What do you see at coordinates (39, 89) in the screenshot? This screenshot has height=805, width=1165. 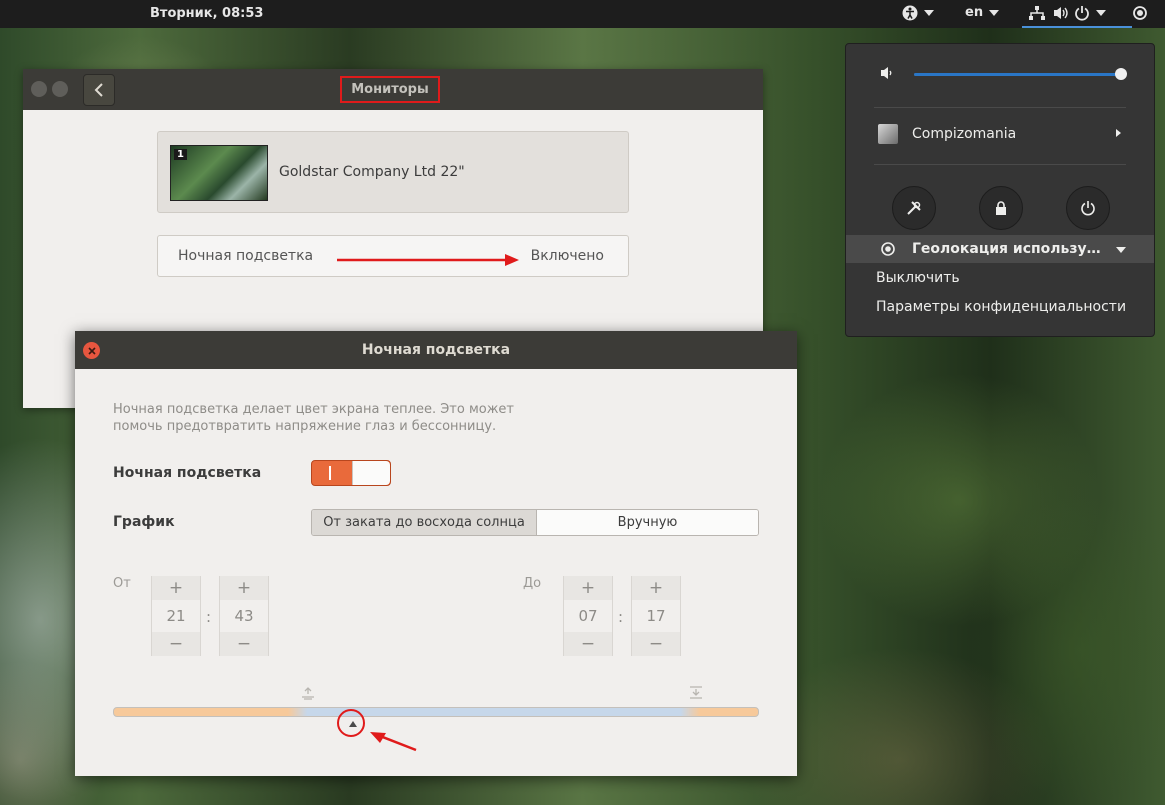 I see `window-close-button` at bounding box center [39, 89].